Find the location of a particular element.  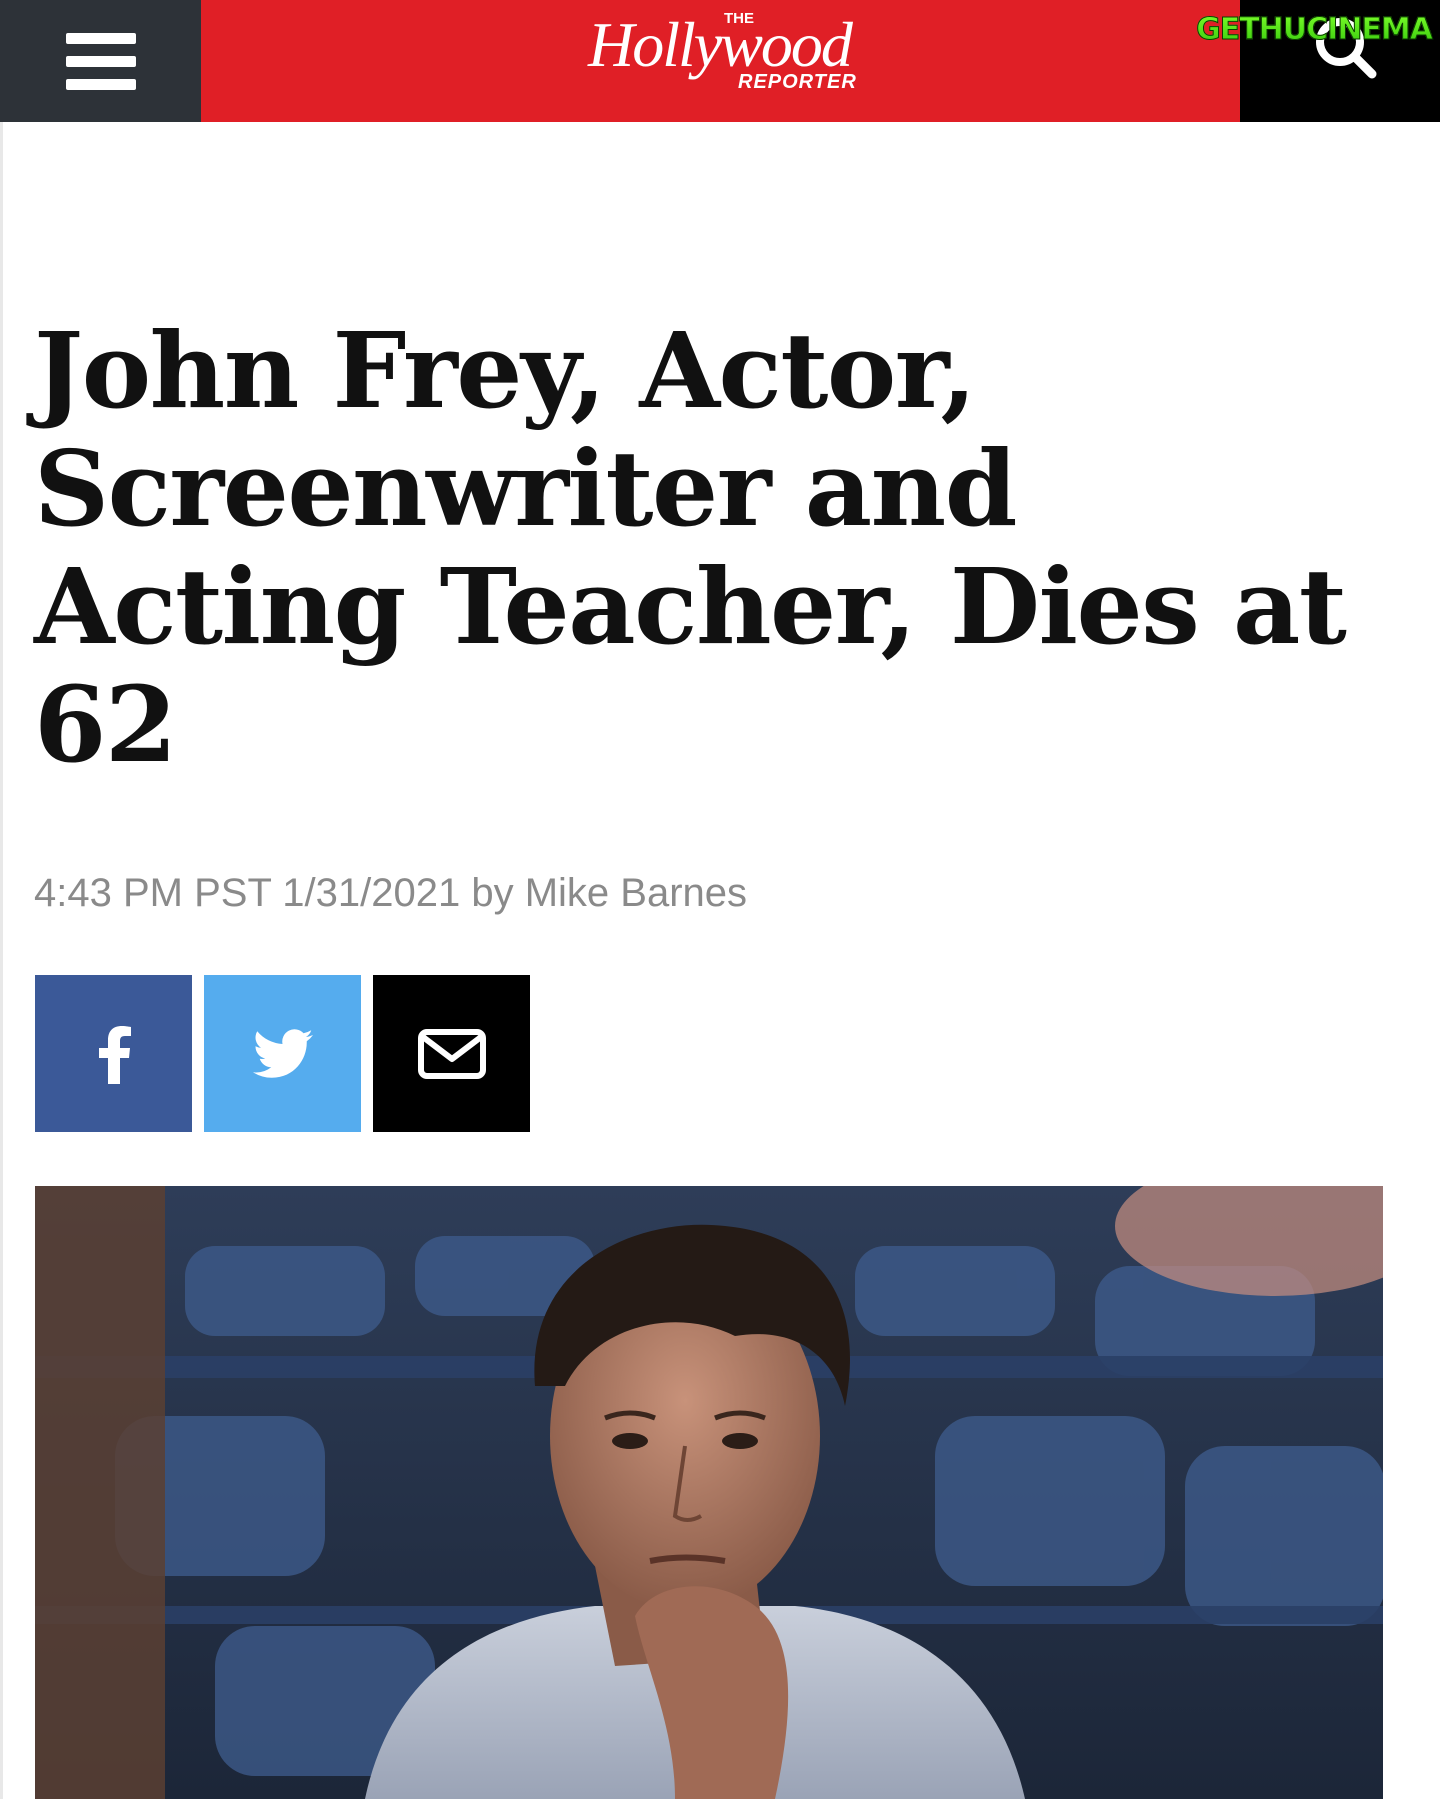

watermark-text: GETHUCINEMA is located at coordinates (1315, 30).